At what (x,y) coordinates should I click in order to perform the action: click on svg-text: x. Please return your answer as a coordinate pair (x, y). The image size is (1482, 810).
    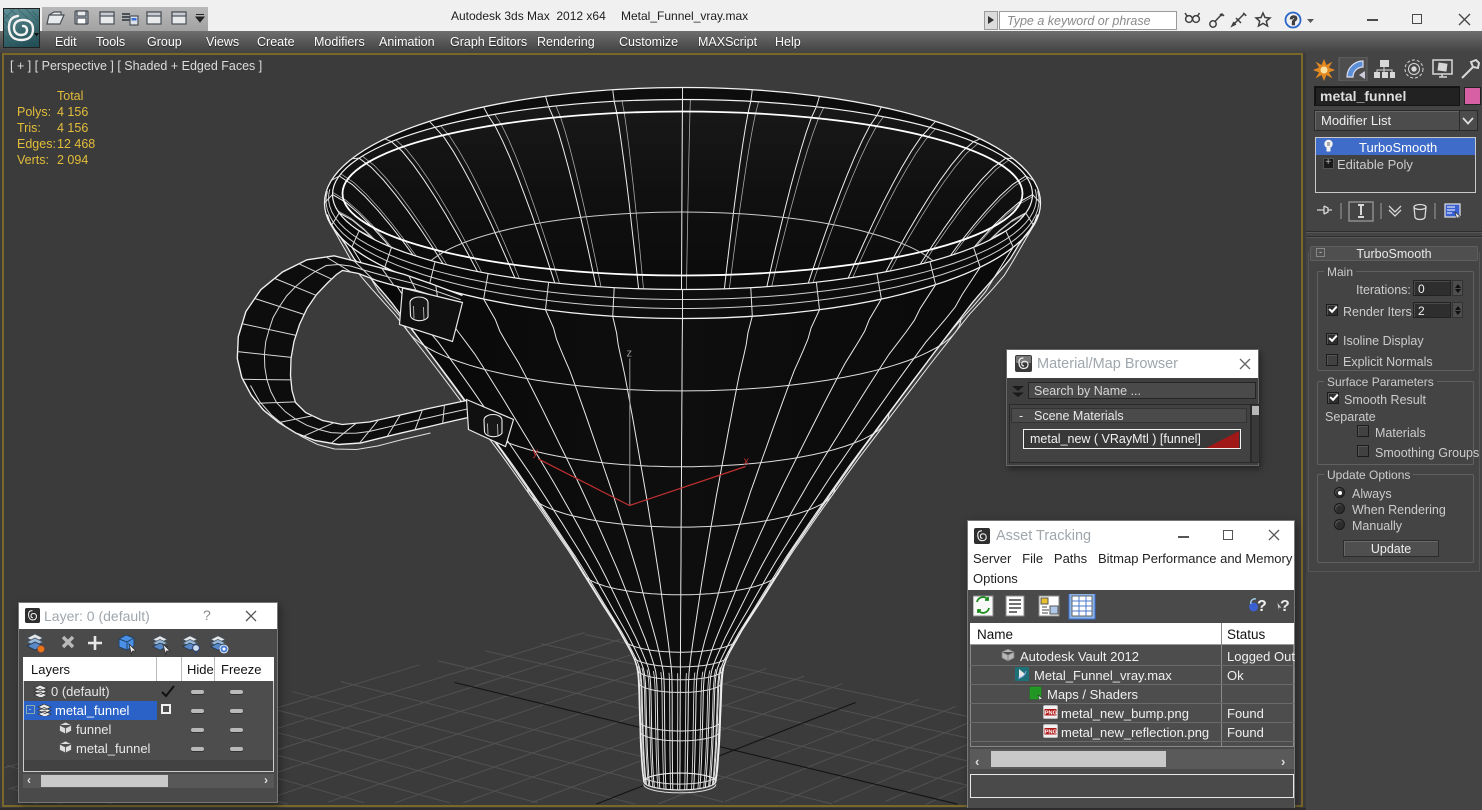
    Looking at the image, I should click on (746, 461).